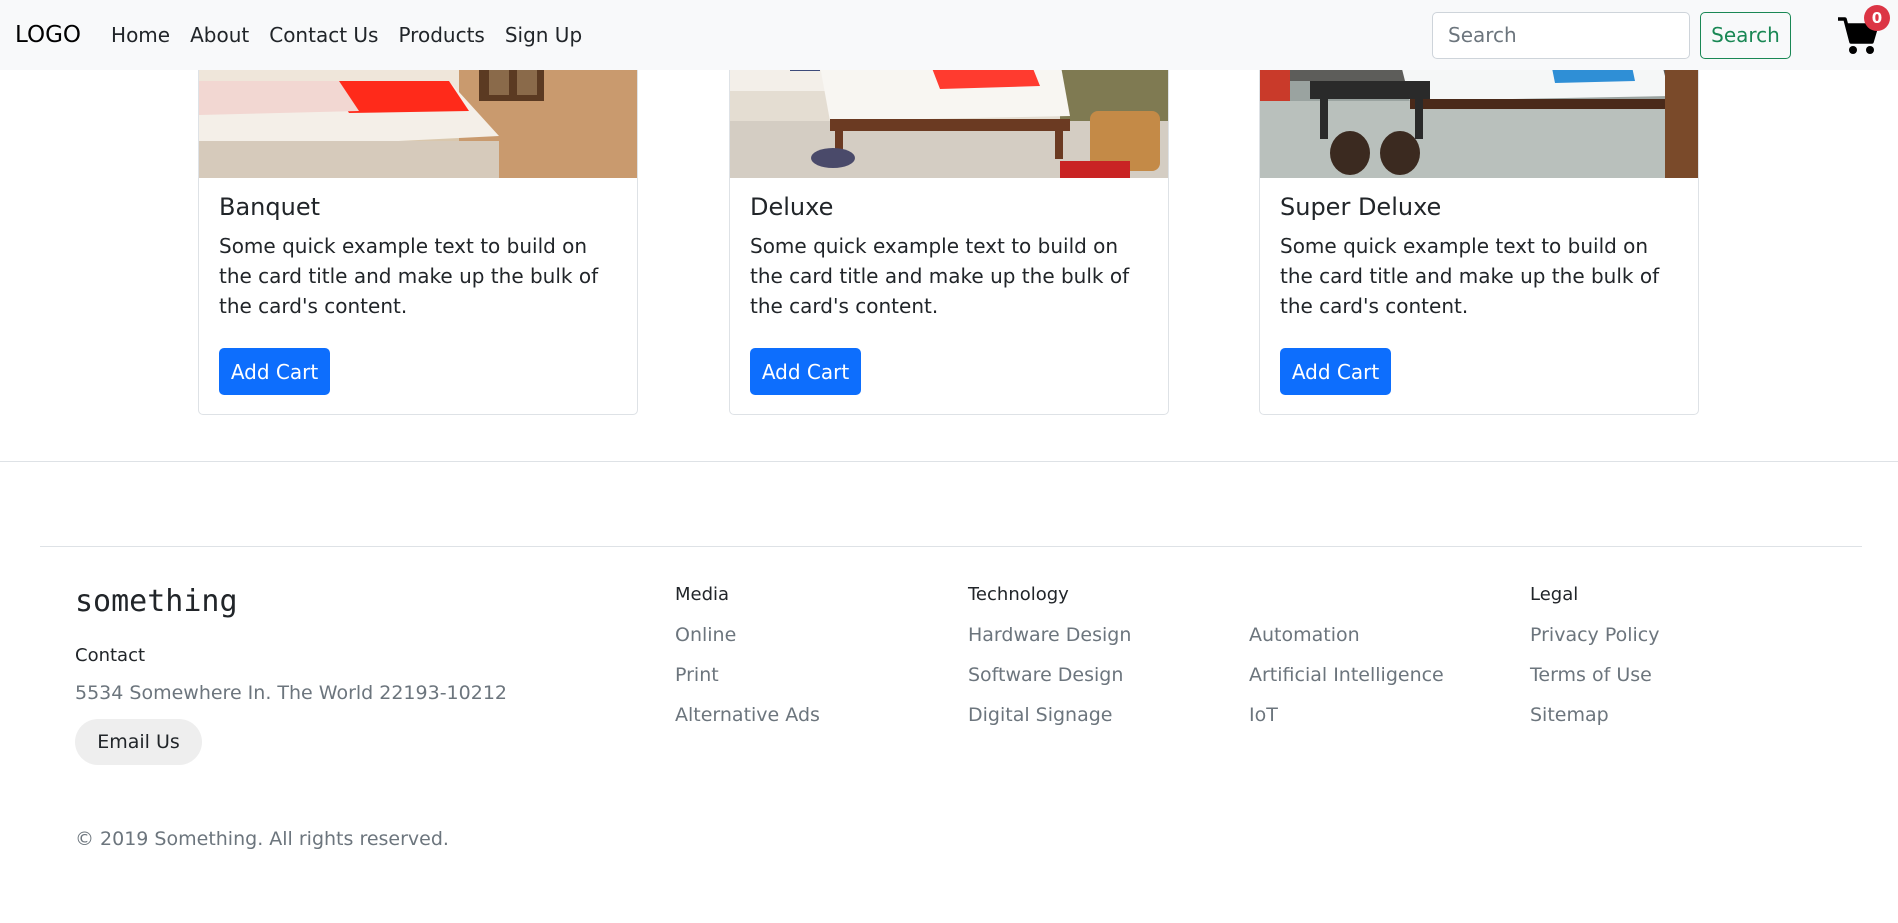 The width and height of the screenshot is (1898, 923). Describe the element at coordinates (48, 35) in the screenshot. I see `logo: LOGO` at that location.